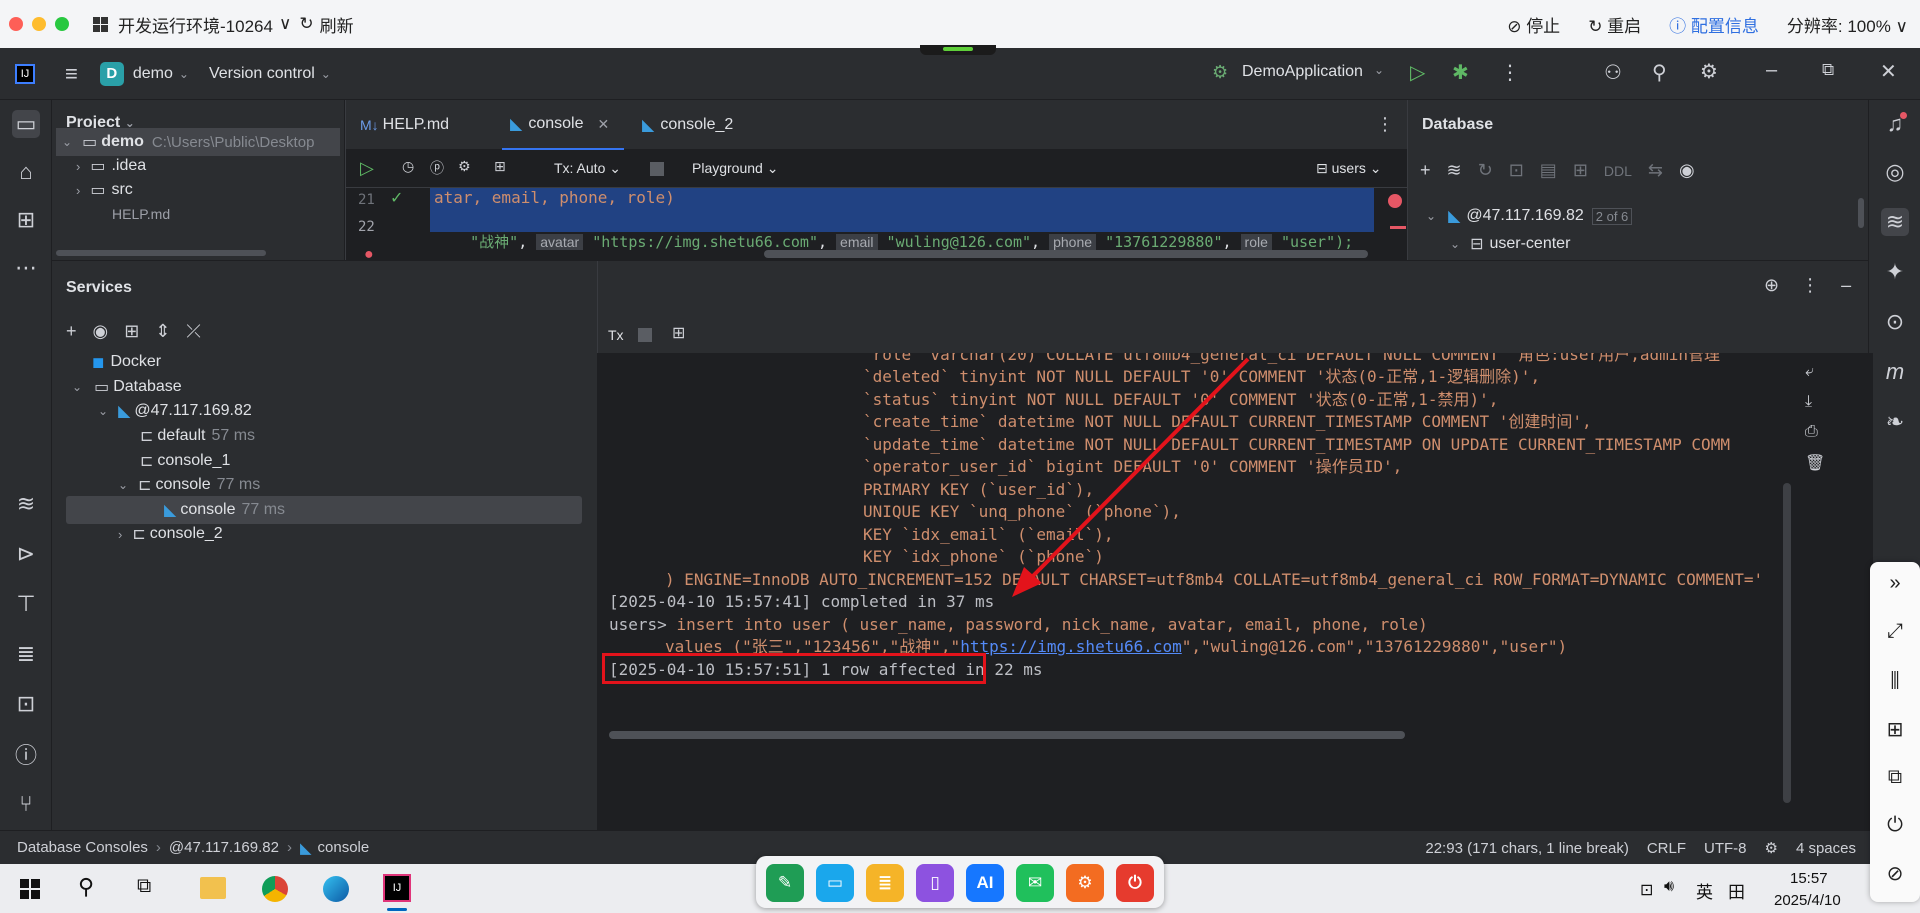  I want to click on copilot-icon: ✦, so click(1895, 272).